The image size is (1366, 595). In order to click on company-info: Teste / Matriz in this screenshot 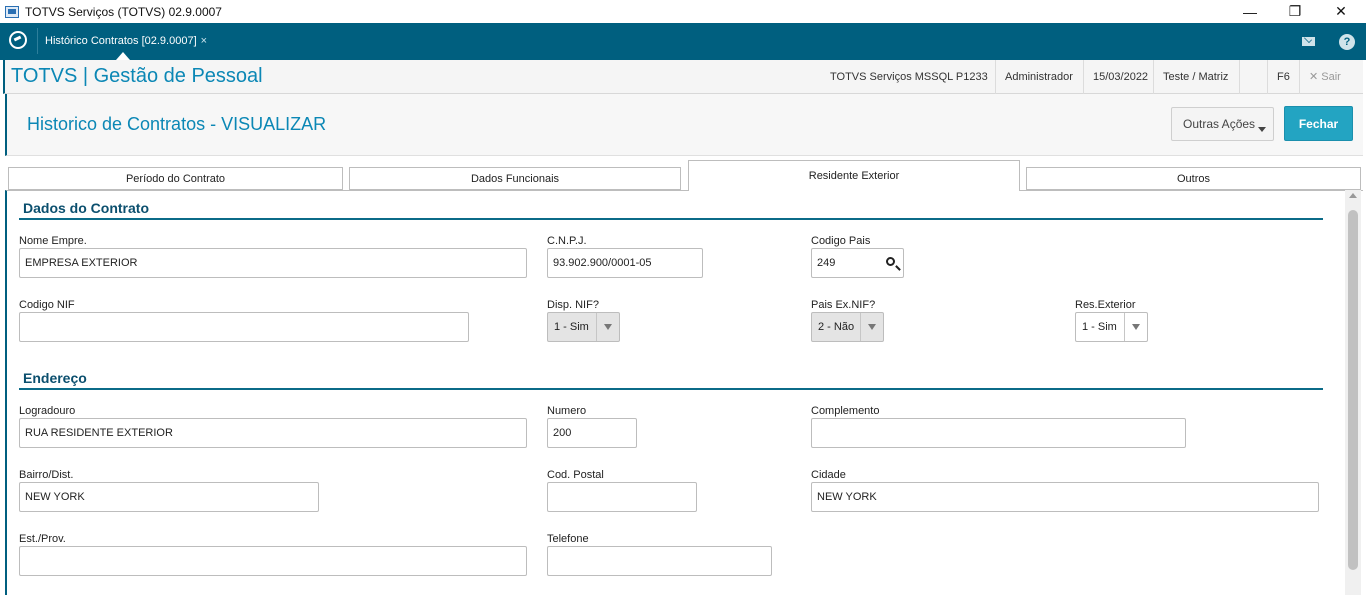, I will do `click(1195, 77)`.